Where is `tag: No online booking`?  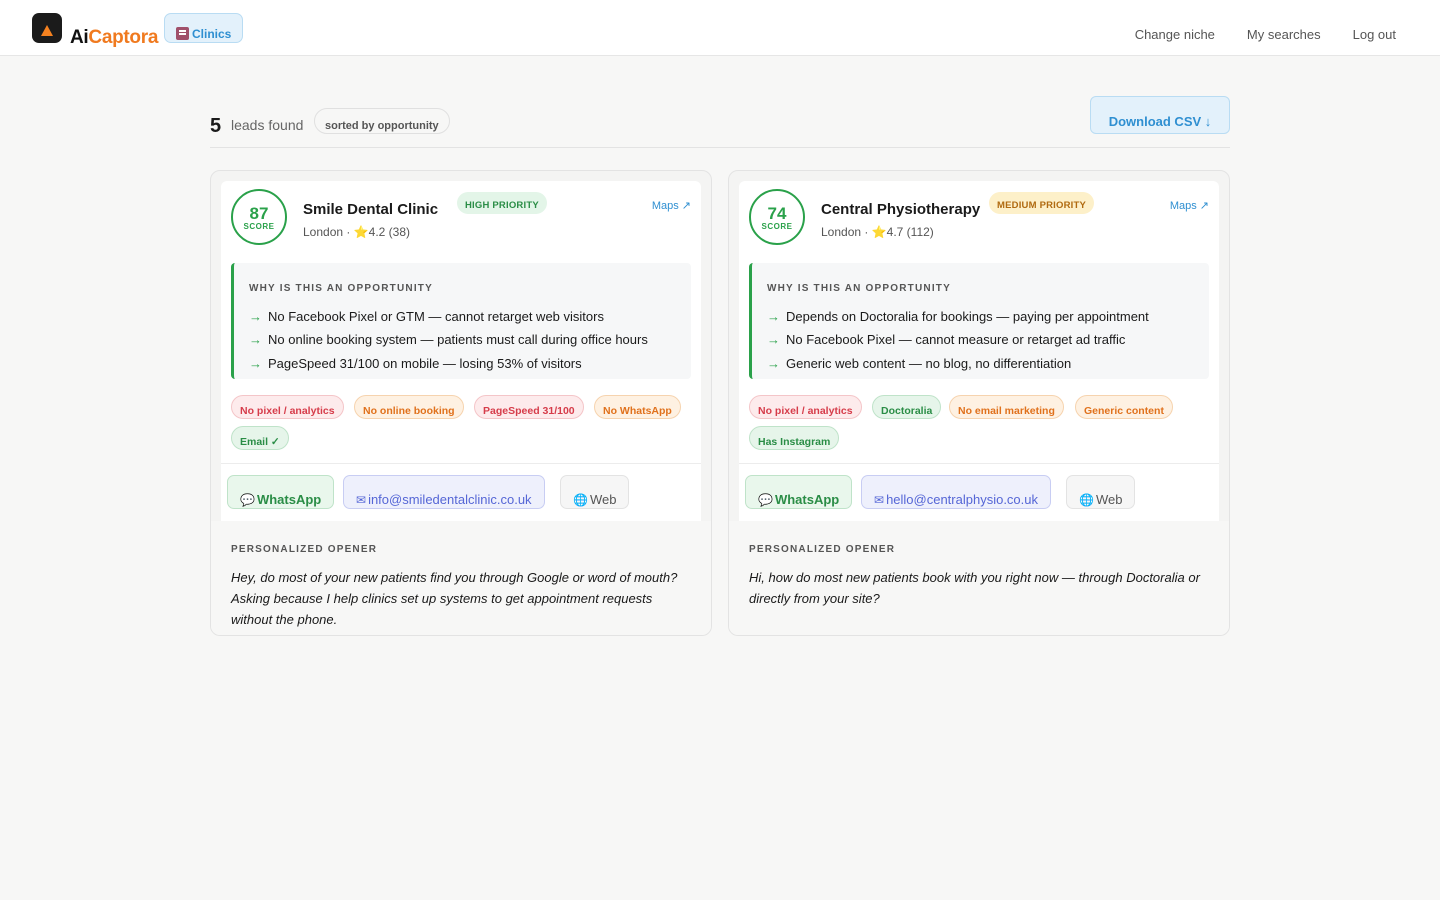
tag: No online booking is located at coordinates (409, 407).